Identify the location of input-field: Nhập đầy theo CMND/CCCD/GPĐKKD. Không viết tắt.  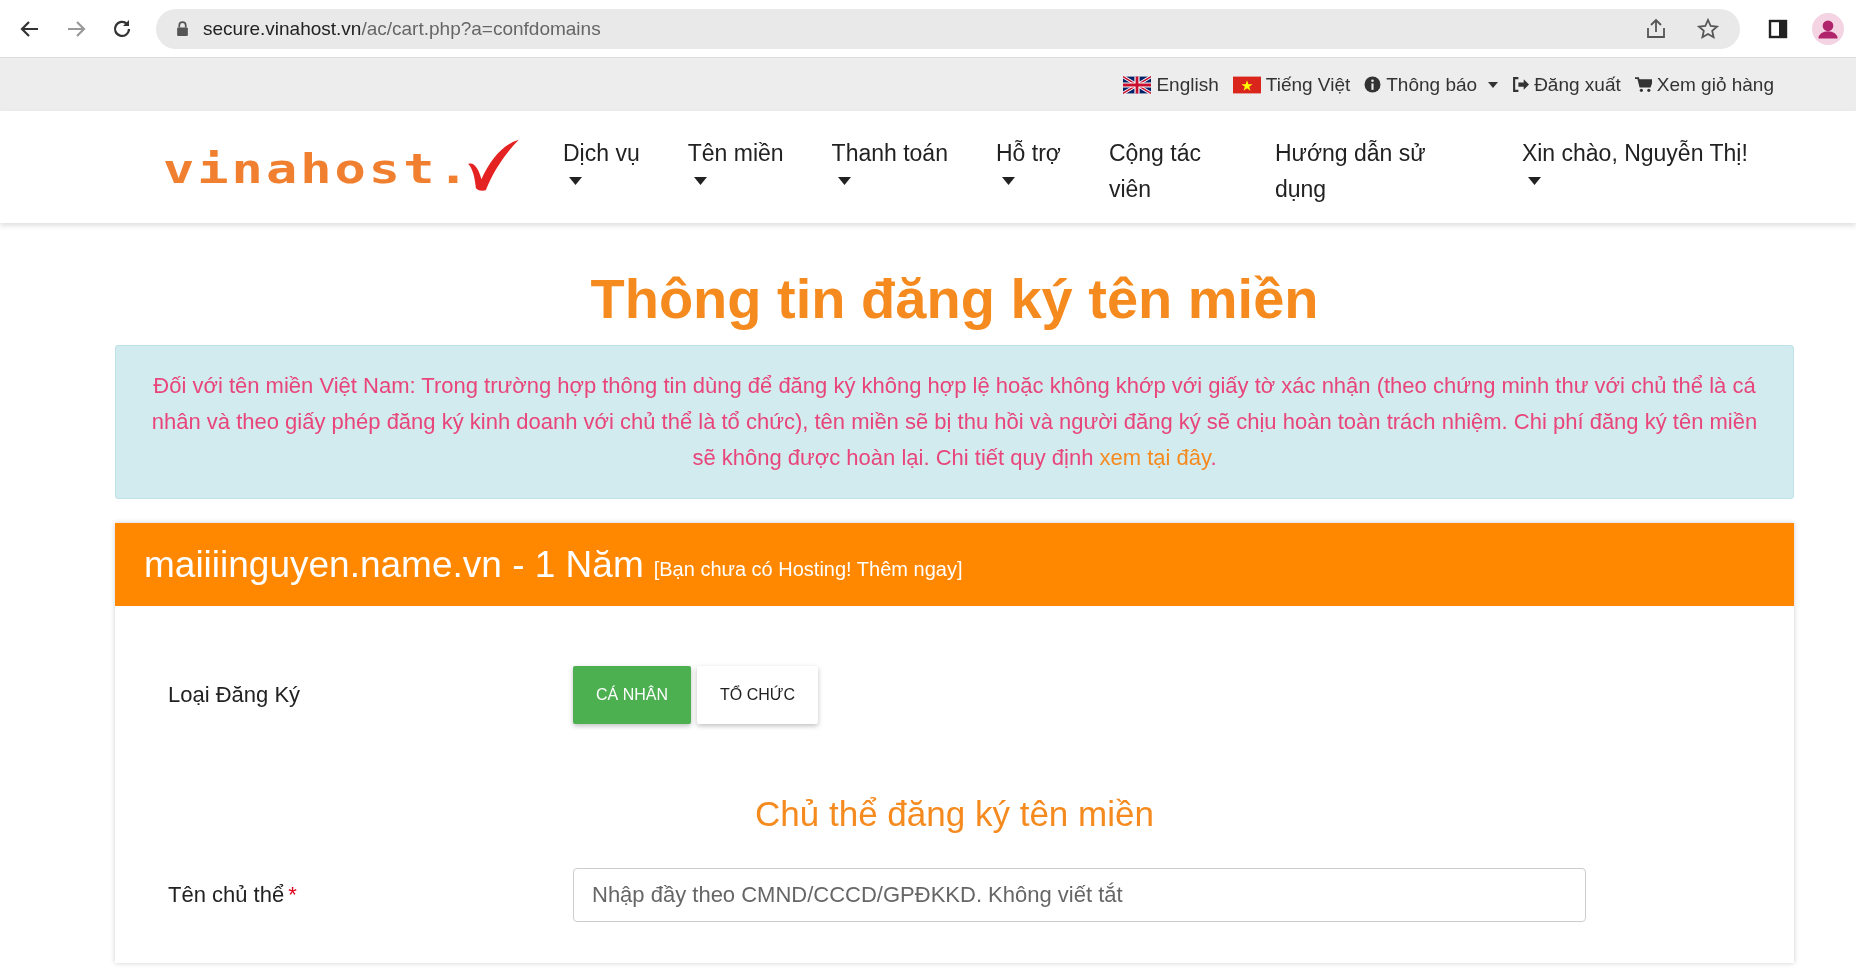
(1079, 895).